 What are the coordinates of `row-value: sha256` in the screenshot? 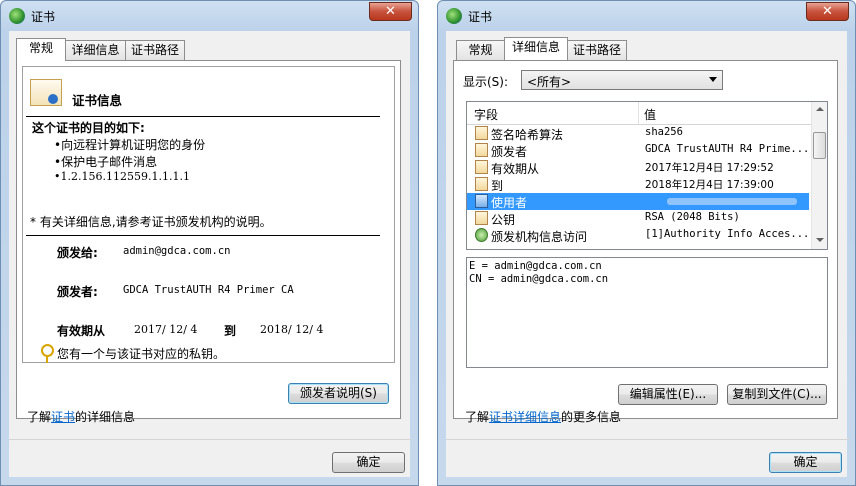 It's located at (664, 132).